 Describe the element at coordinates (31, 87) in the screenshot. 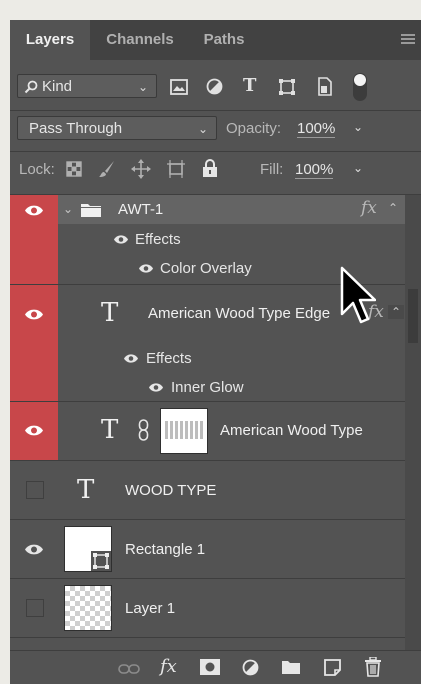

I see `search-icon` at that location.